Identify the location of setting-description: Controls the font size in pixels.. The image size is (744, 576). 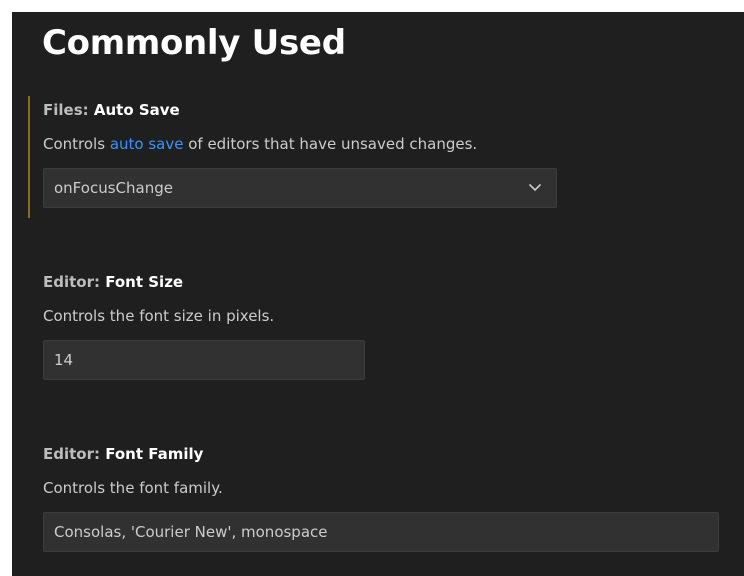
(159, 316).